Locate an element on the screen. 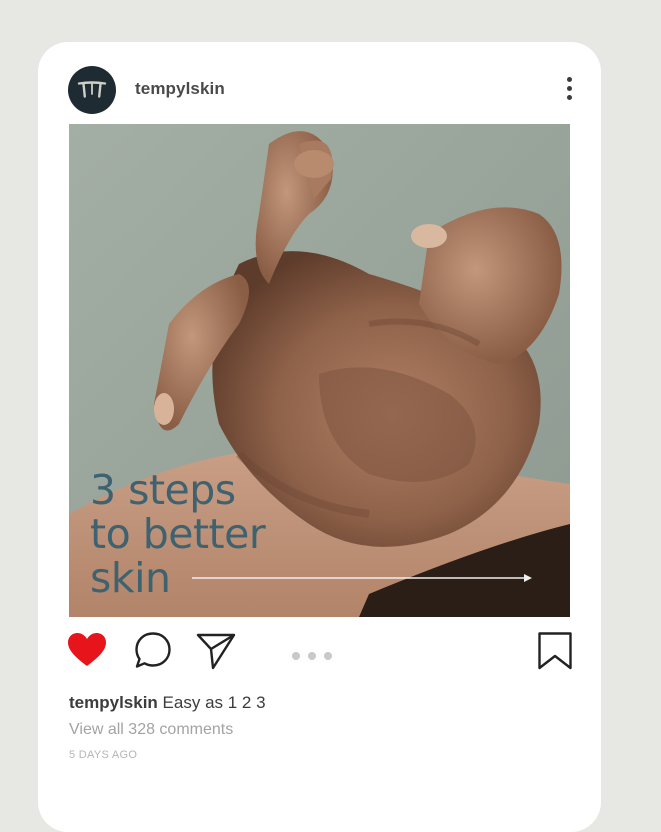 The image size is (661, 832). post-caption: tempylskin Easy as 1 2 3 is located at coordinates (167, 703).